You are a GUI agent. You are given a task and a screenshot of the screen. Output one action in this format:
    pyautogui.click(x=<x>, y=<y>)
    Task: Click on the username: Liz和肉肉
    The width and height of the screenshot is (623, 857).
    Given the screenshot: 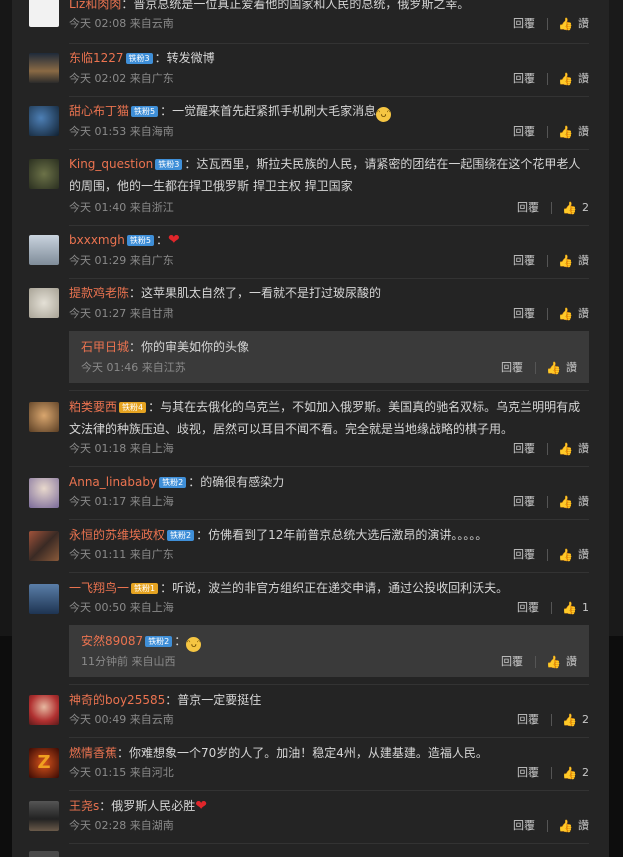 What is the action you would take?
    pyautogui.click(x=95, y=5)
    